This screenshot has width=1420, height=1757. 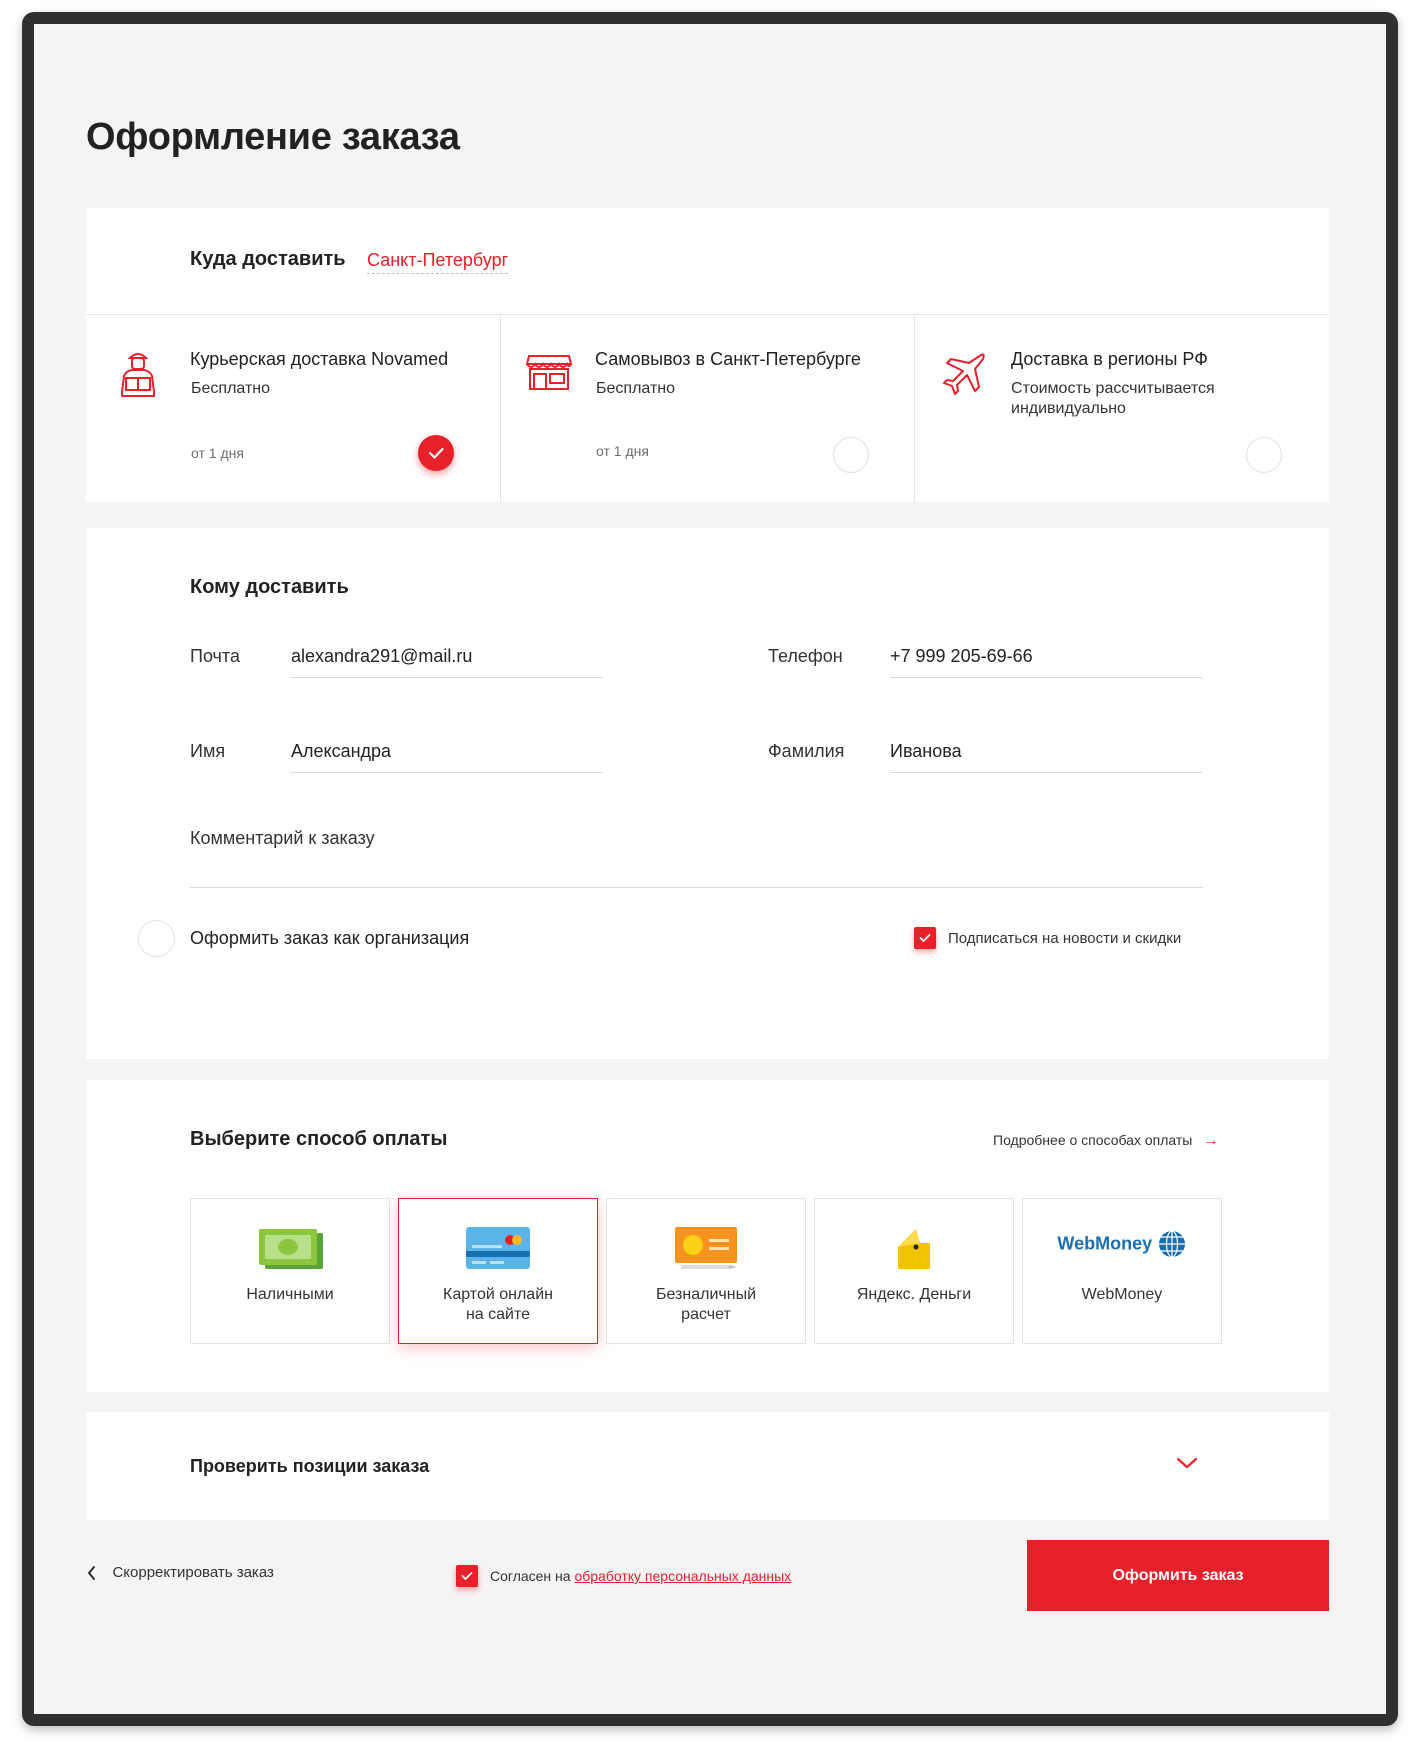 I want to click on payment-more-link: Подробнее о способах оплаты →, so click(x=1106, y=1141).